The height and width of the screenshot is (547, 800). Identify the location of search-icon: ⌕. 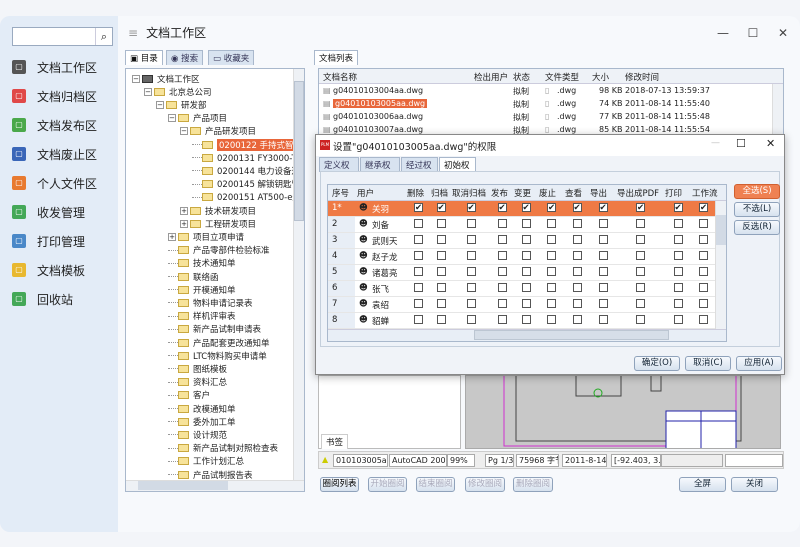
(103, 36).